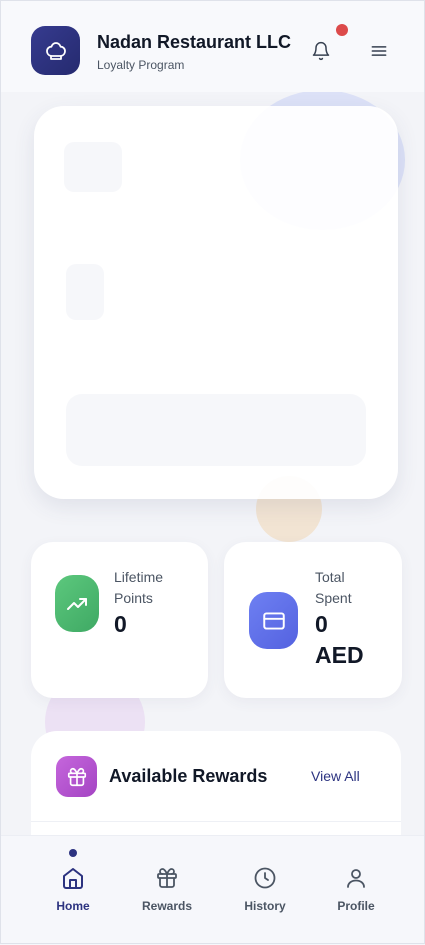 Image resolution: width=425 pixels, height=945 pixels. Describe the element at coordinates (85, 292) in the screenshot. I see `card-placeholder-points` at that location.